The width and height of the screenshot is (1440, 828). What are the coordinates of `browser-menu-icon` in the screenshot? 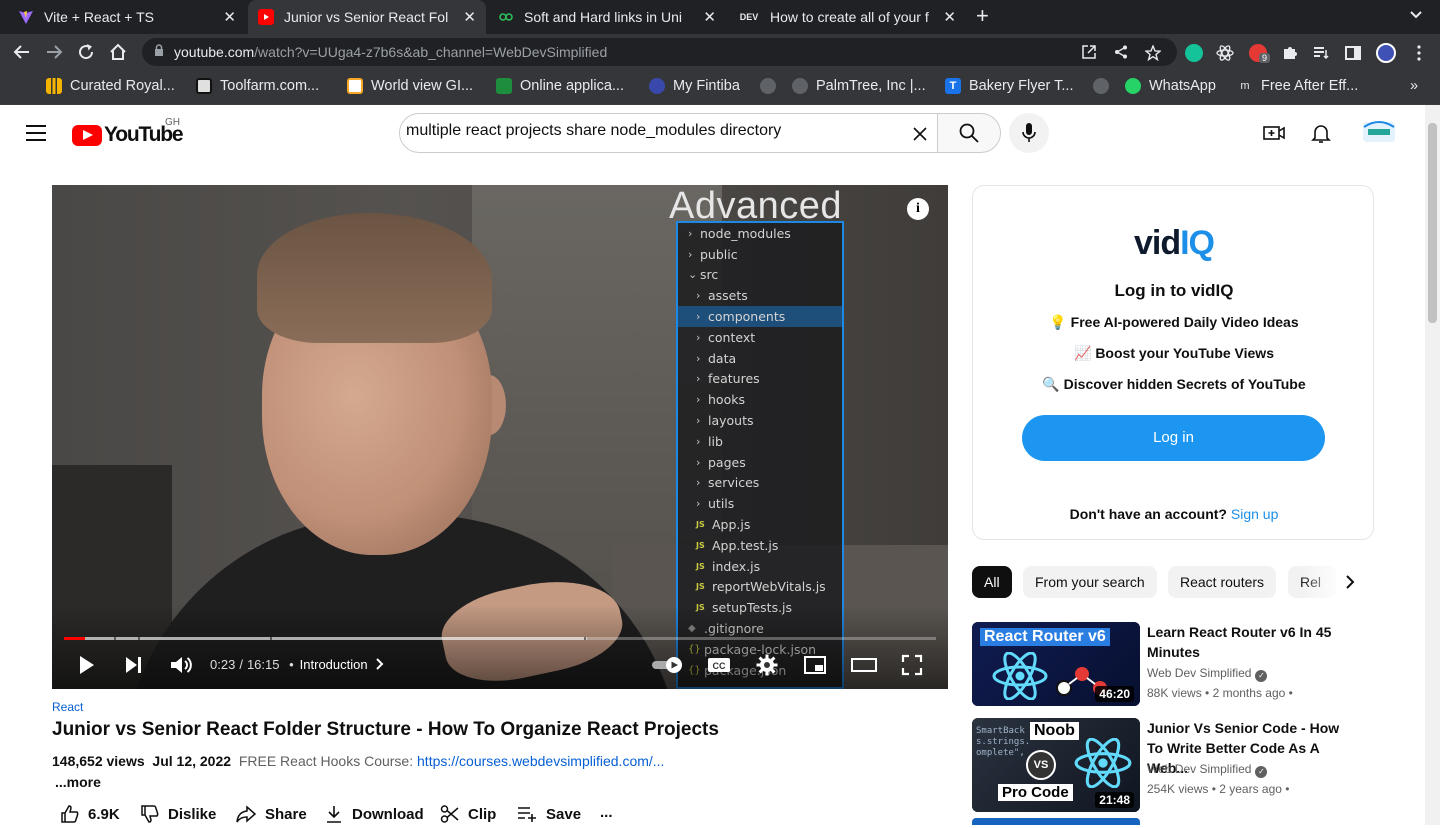 It's located at (1419, 53).